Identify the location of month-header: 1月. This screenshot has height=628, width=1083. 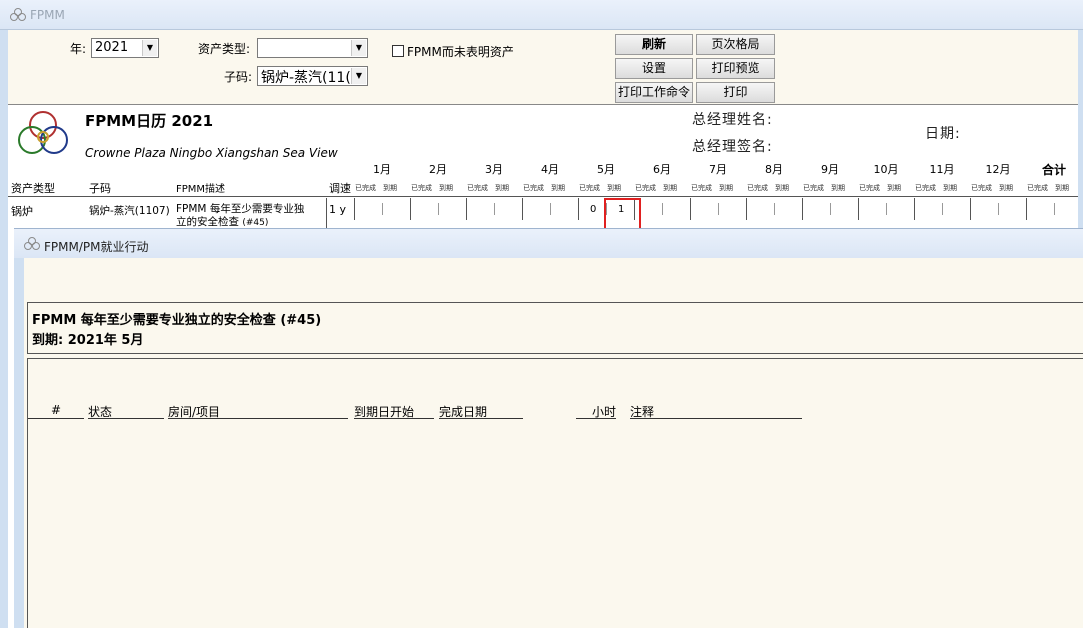
(382, 169).